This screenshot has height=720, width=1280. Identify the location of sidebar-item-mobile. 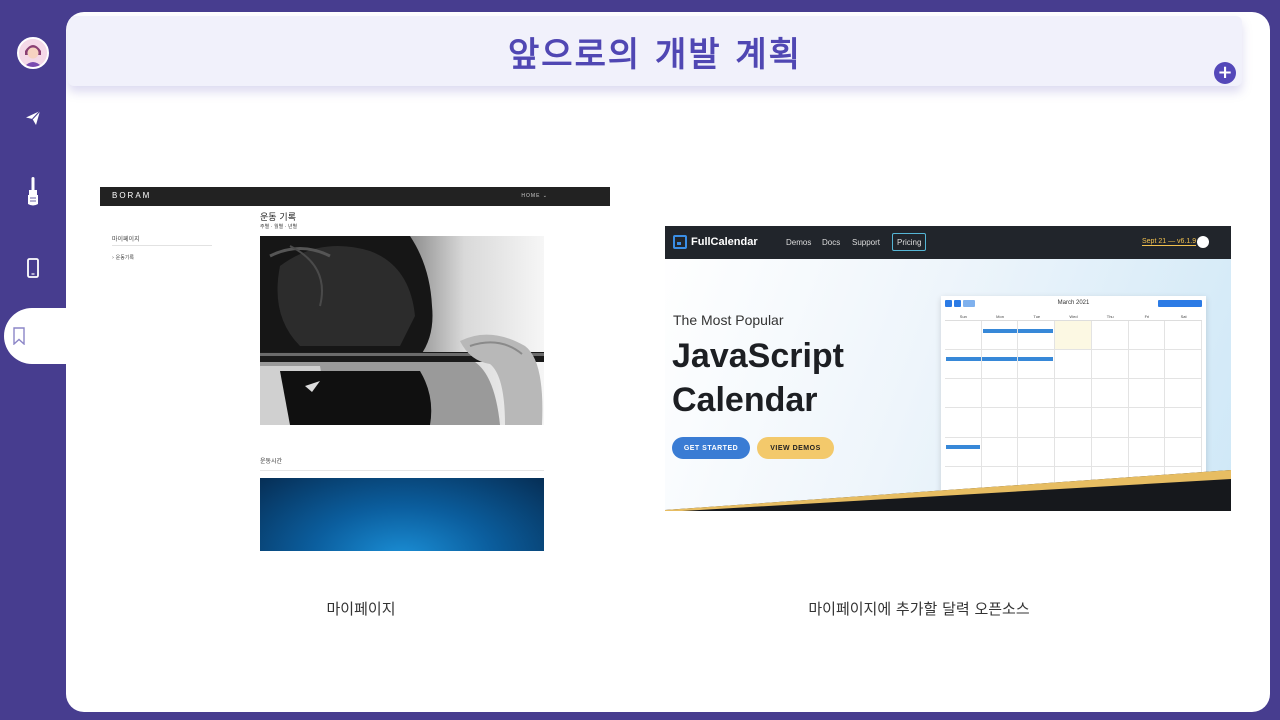
(33, 268).